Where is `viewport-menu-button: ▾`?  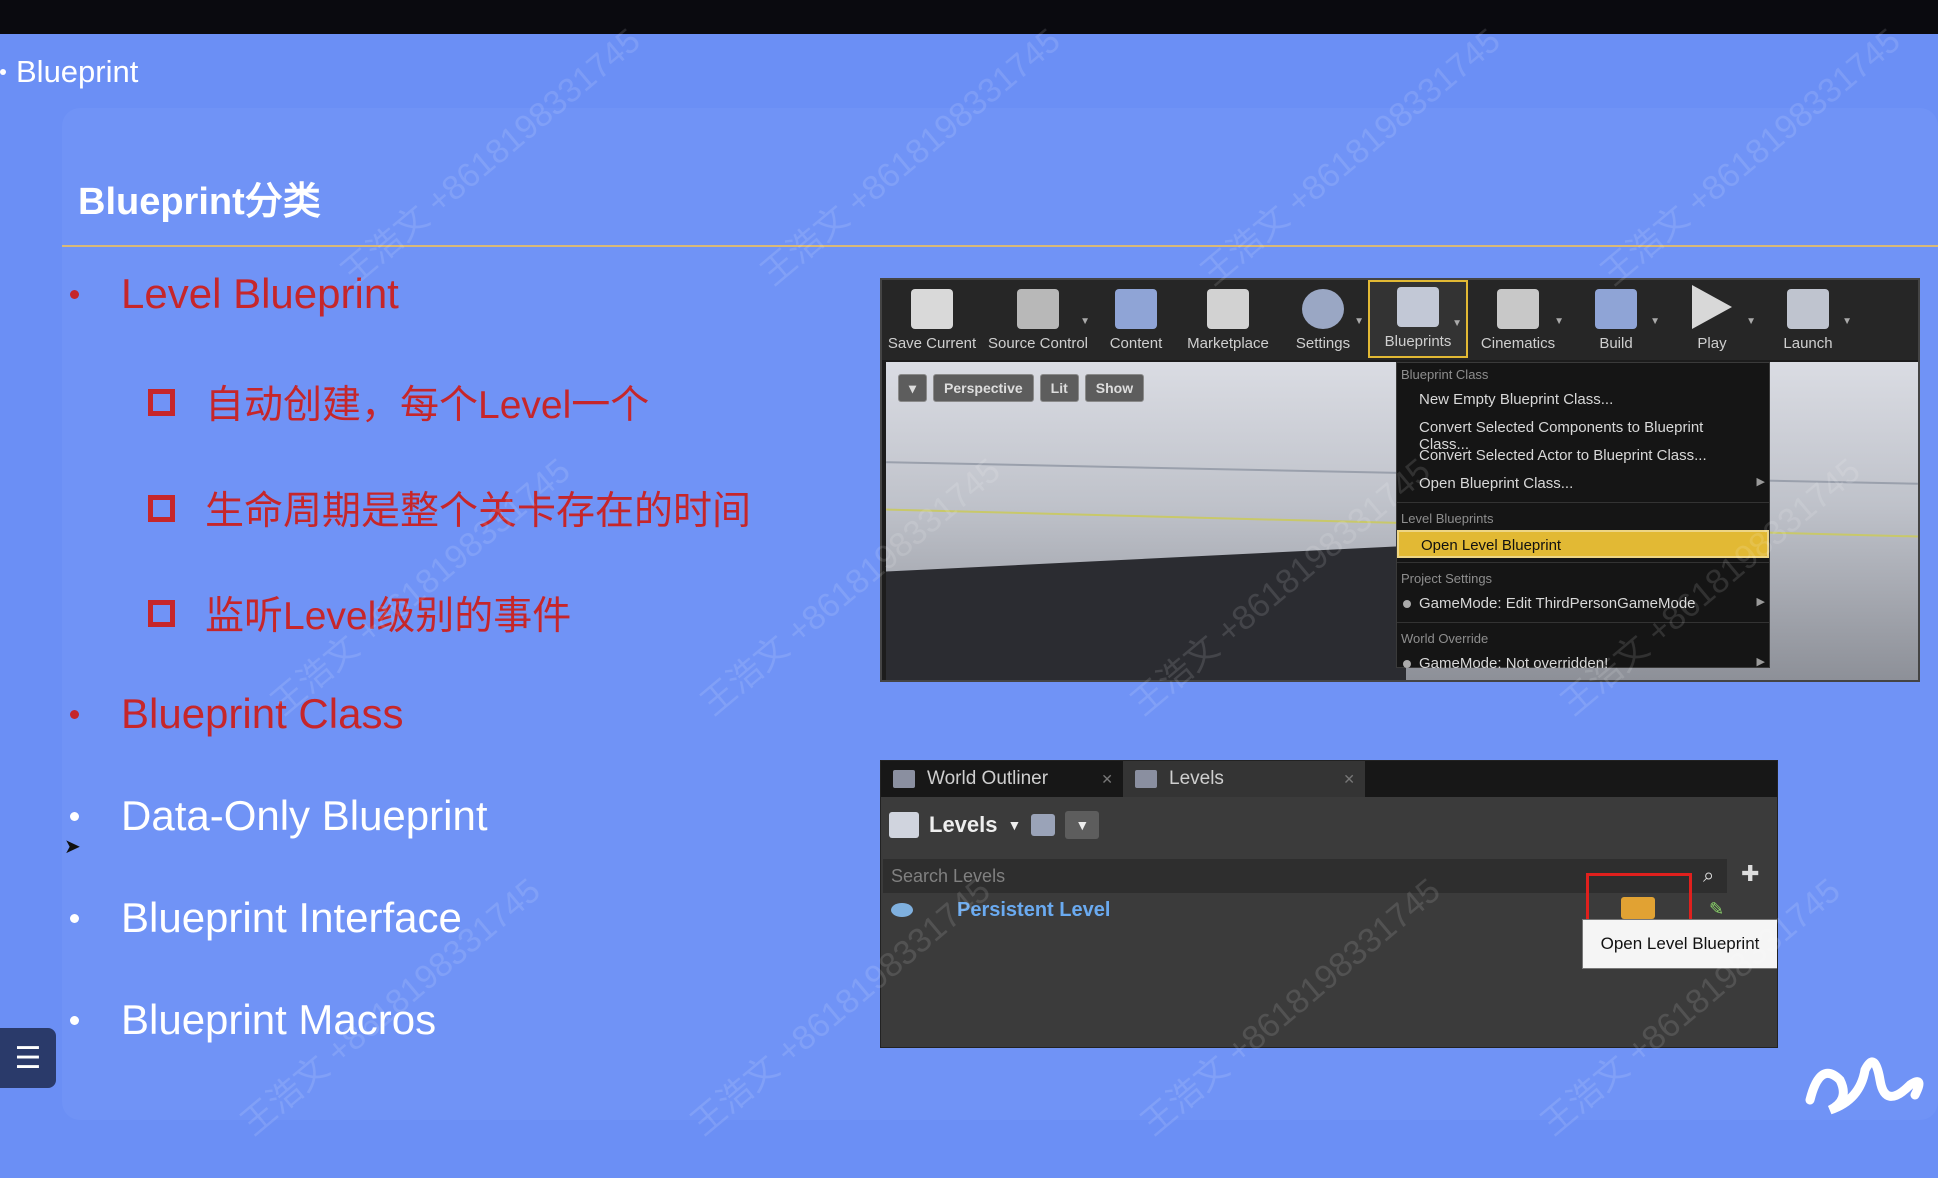
viewport-menu-button: ▾ is located at coordinates (913, 388).